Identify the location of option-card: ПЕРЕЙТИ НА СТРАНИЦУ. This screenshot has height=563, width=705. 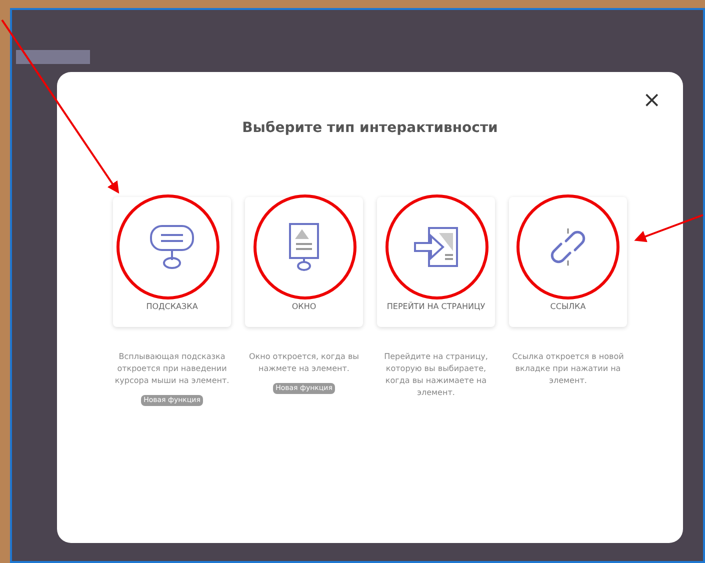
(436, 262).